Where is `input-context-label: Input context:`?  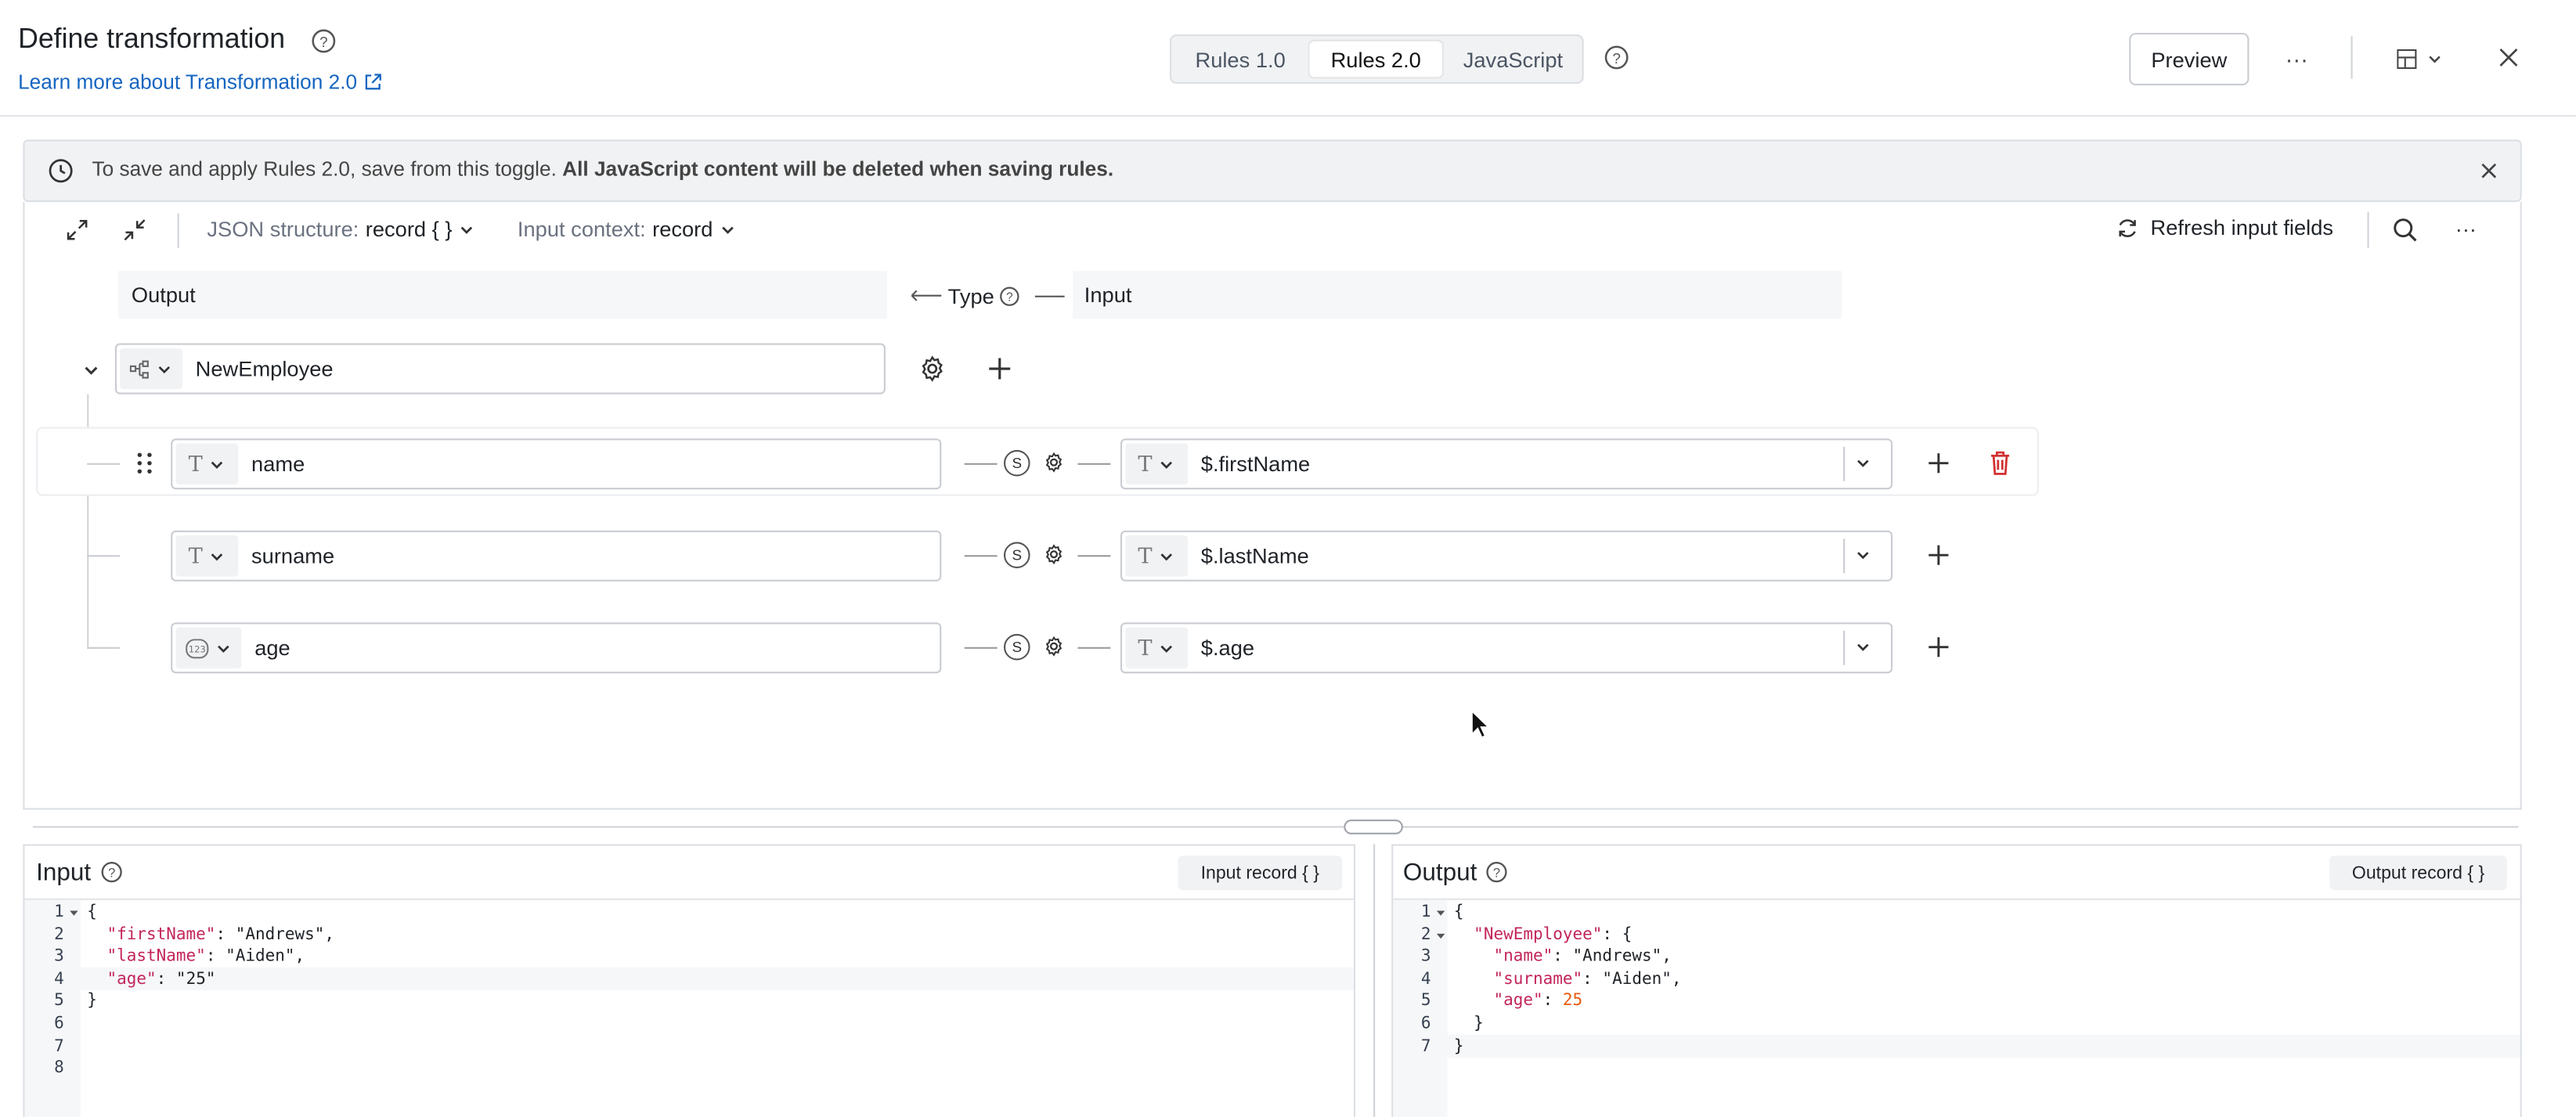
input-context-label: Input context: is located at coordinates (581, 229).